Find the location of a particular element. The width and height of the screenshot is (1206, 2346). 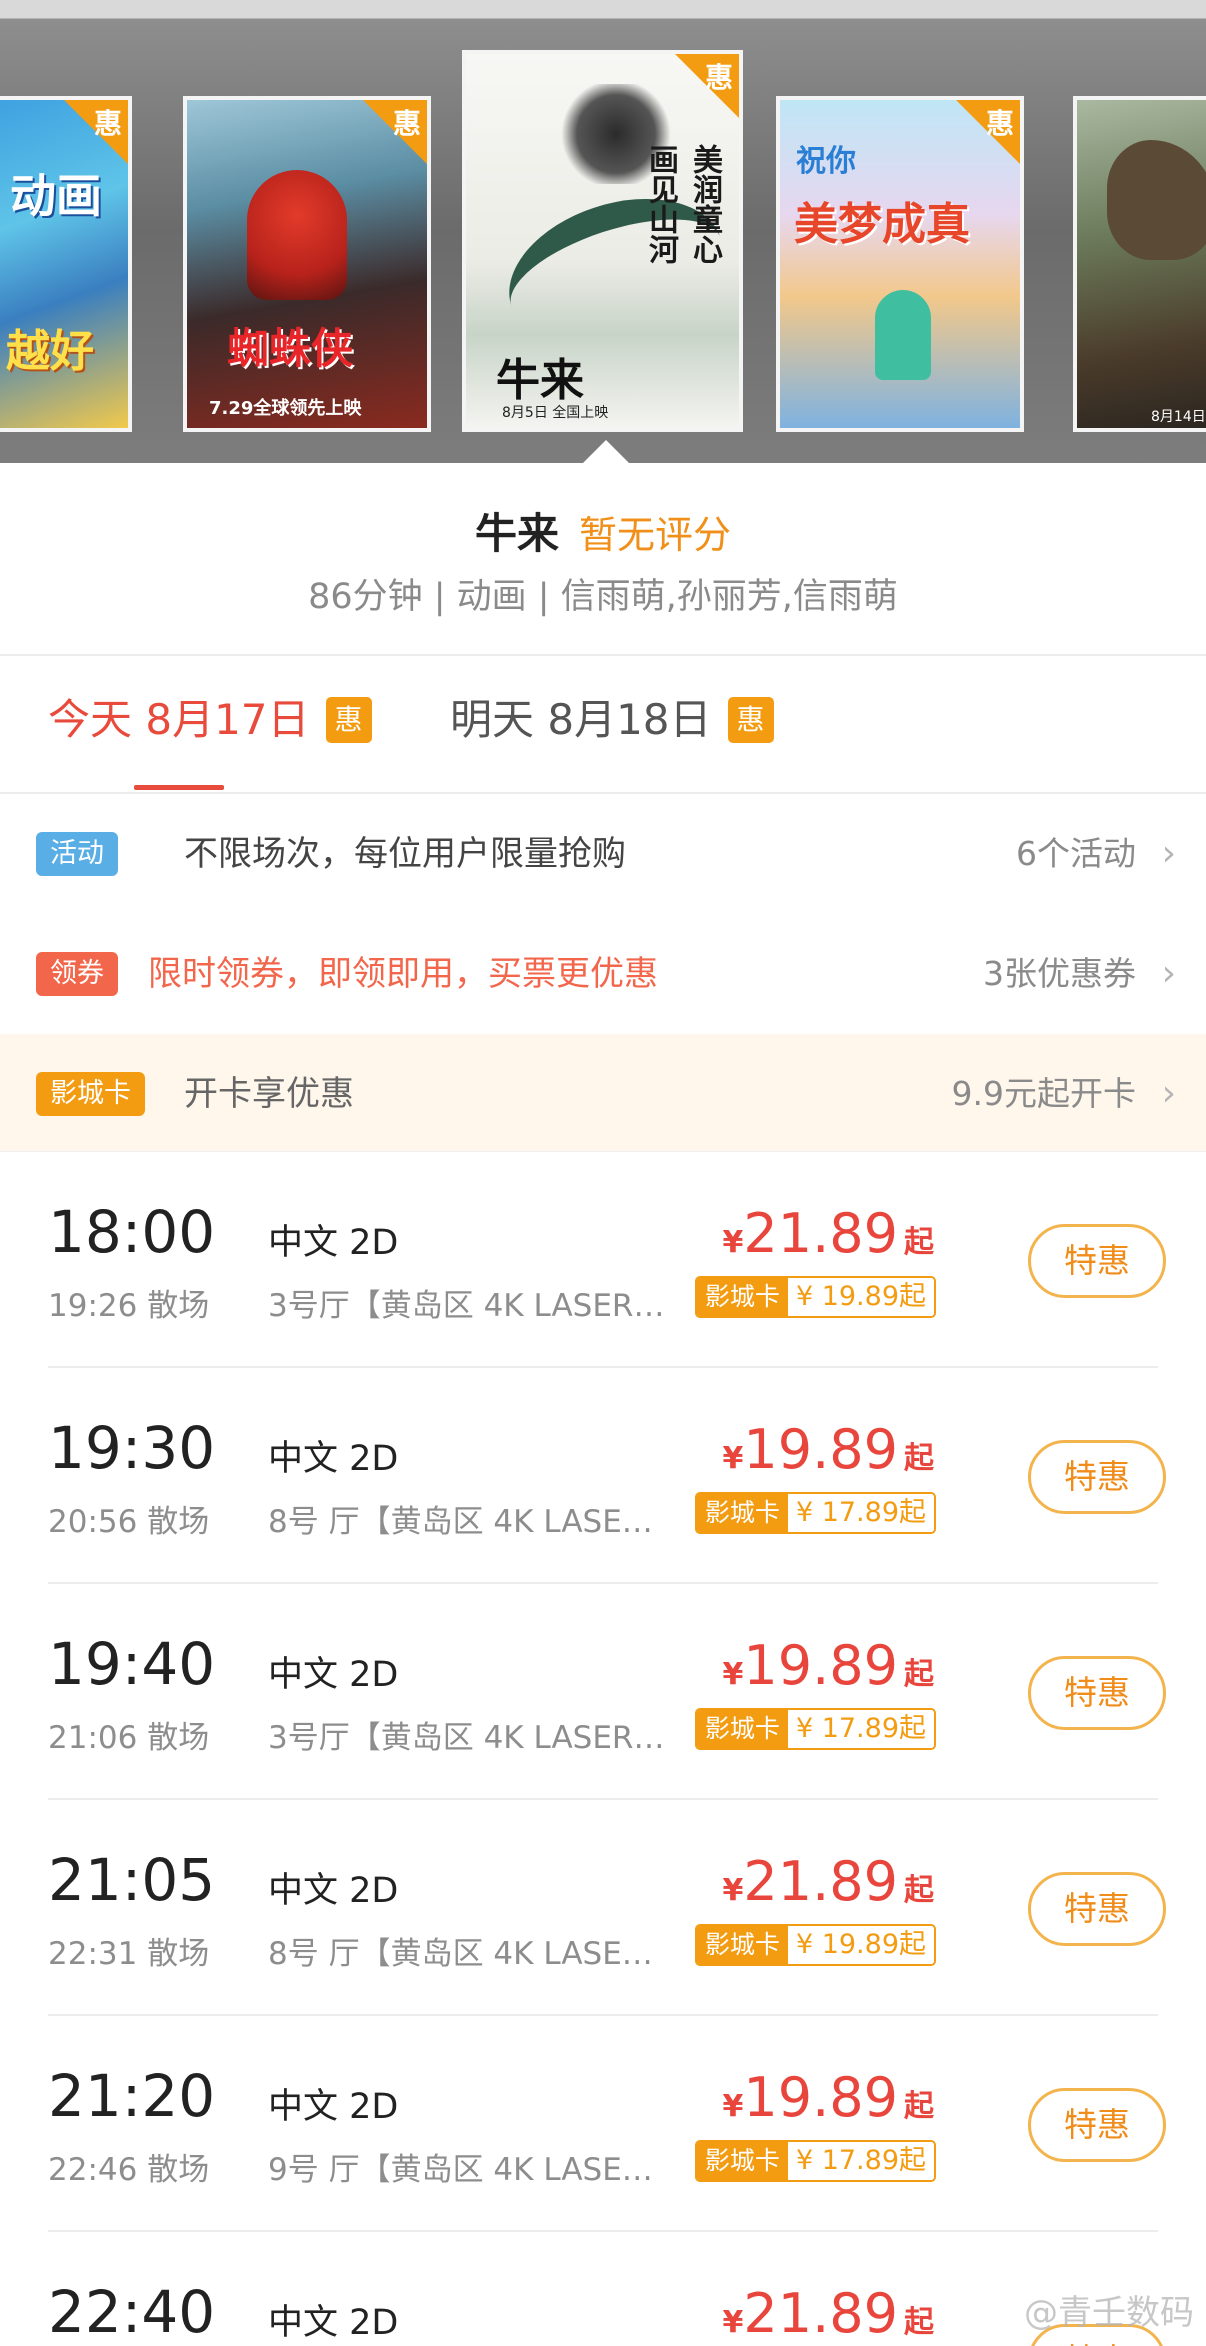

promo-coupon: 领券 限时领券，即领即用，买票更优惠 3张优惠券 › is located at coordinates (603, 974).